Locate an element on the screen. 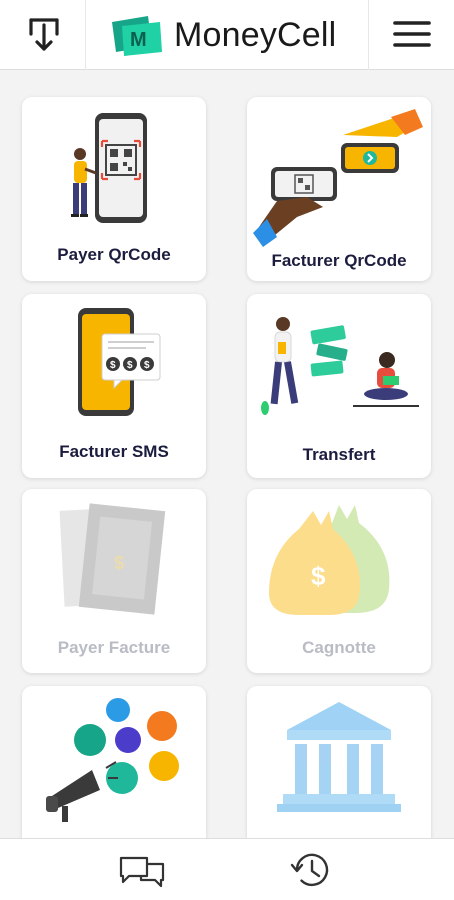  download-button is located at coordinates (43, 35).